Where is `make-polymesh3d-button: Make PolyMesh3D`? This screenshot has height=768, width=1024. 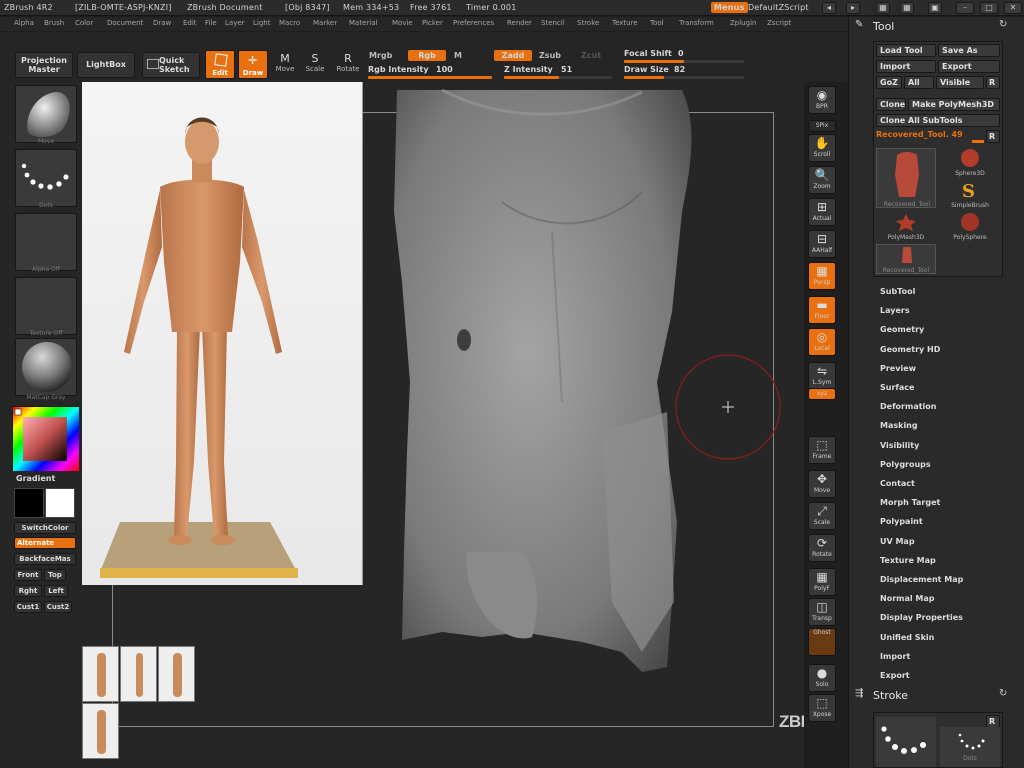
make-polymesh3d-button: Make PolyMesh3D is located at coordinates (954, 104).